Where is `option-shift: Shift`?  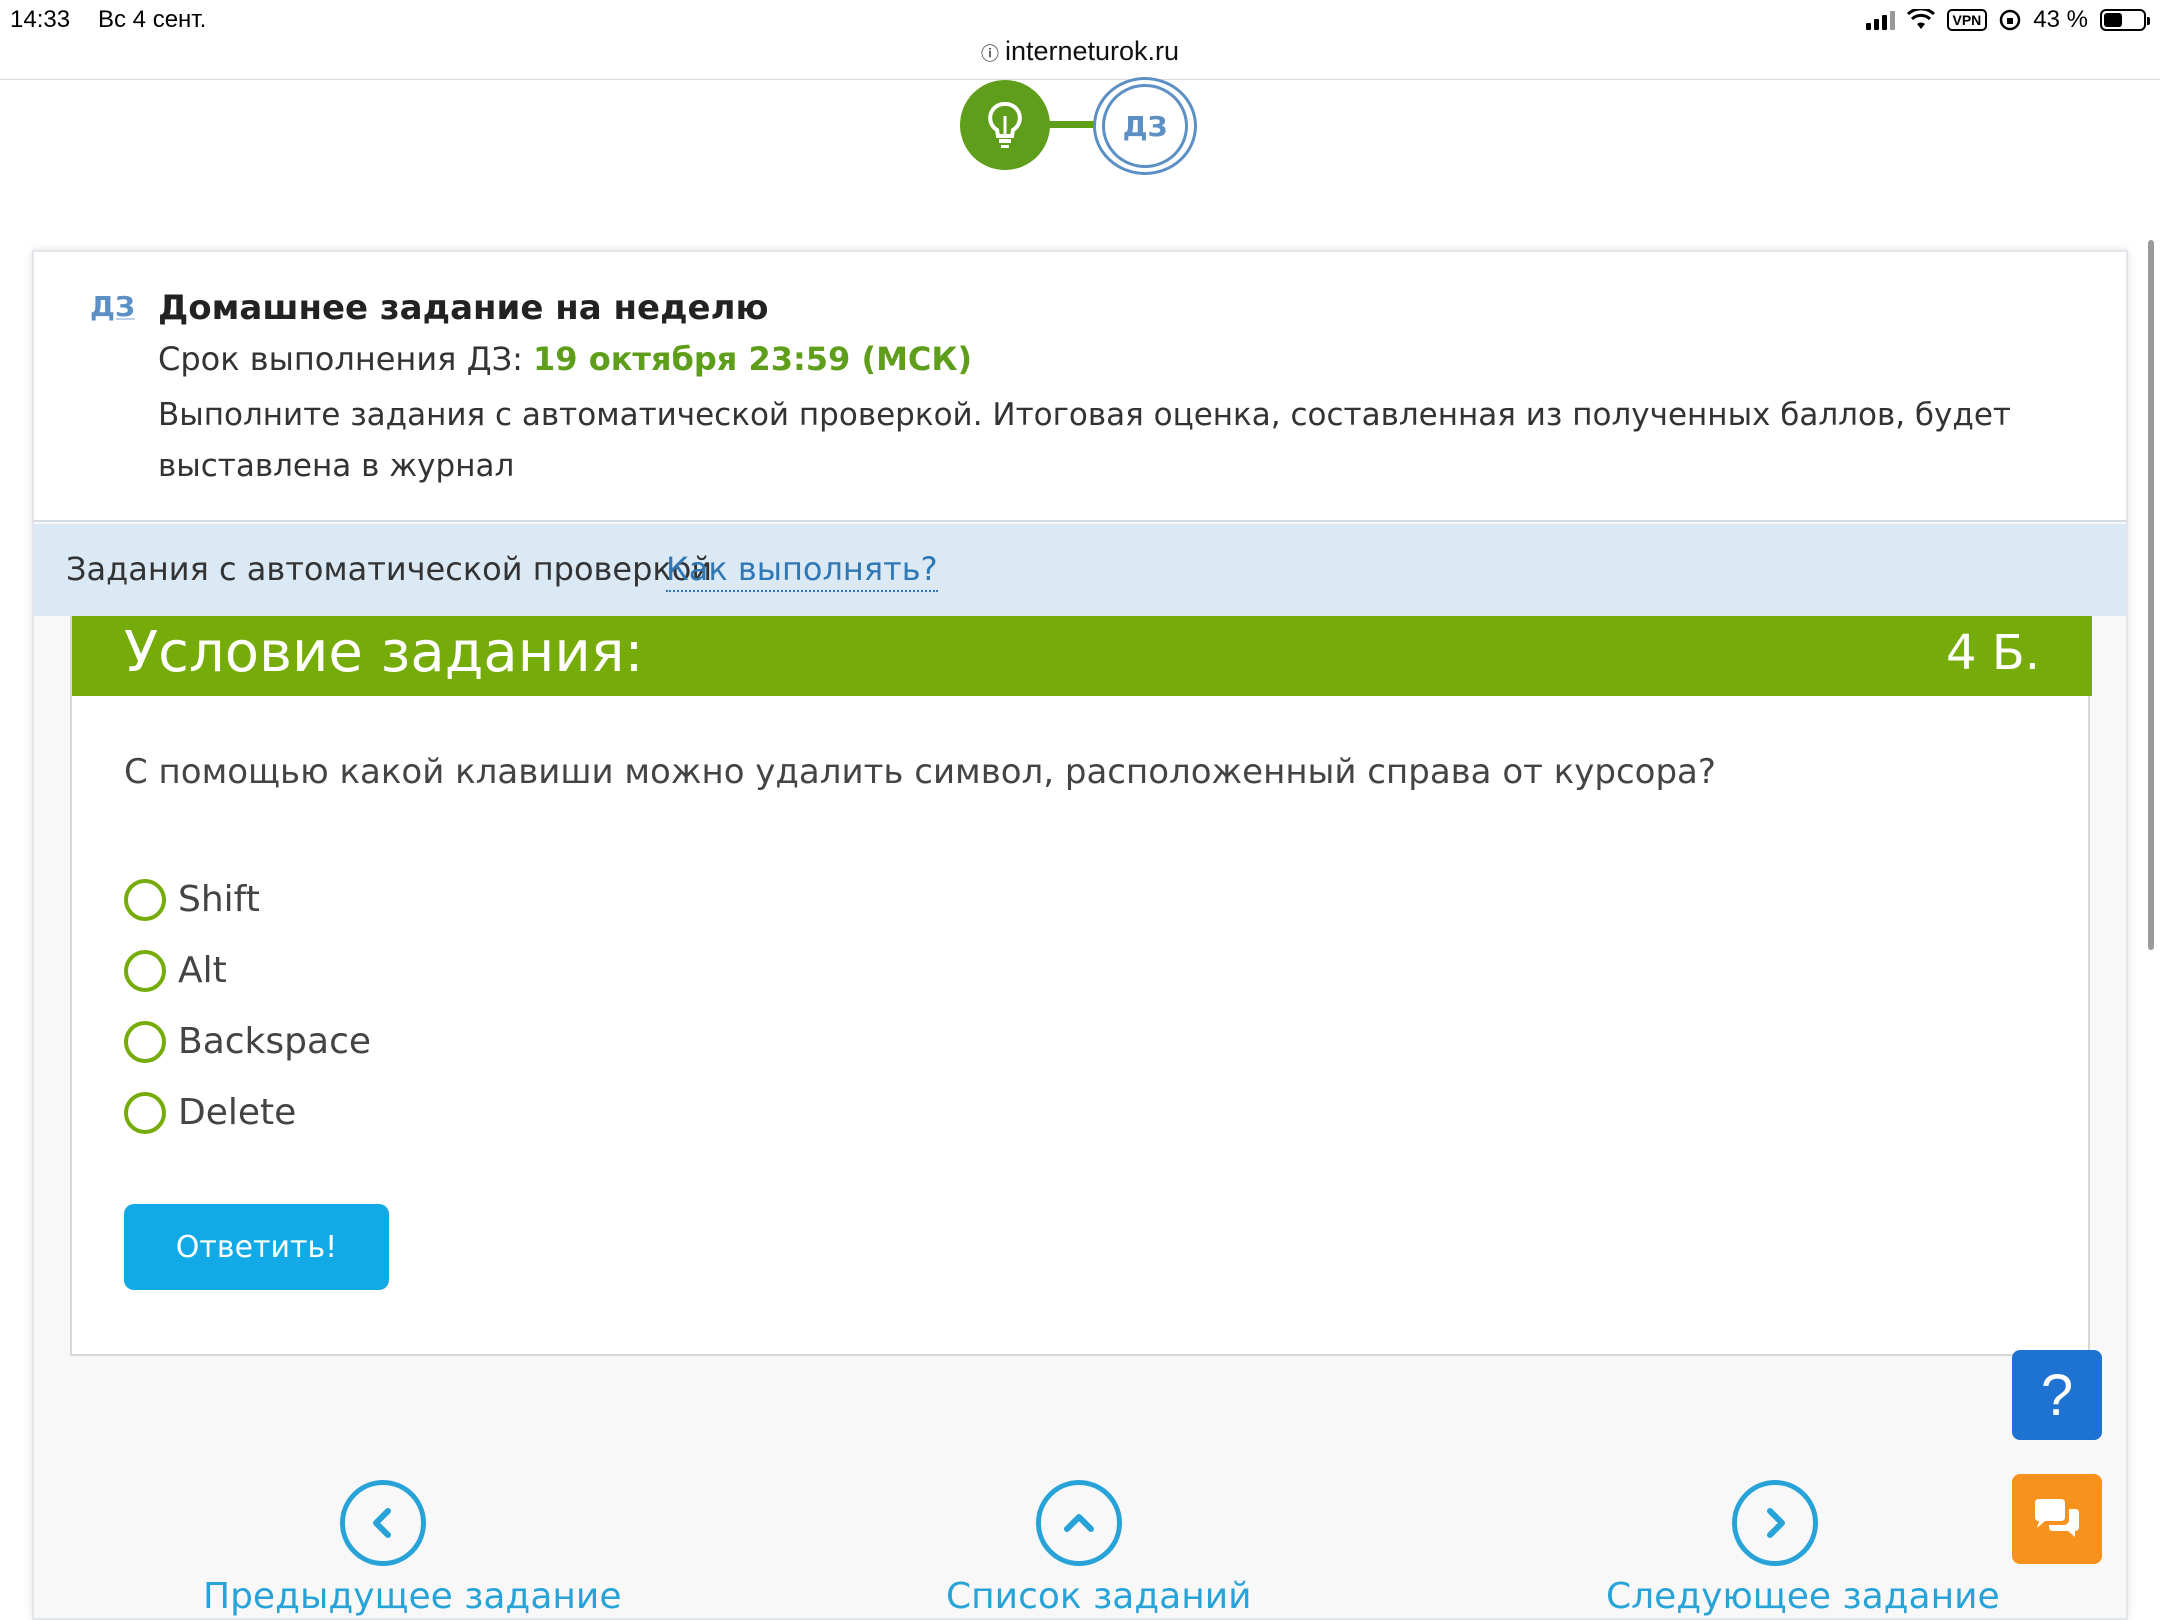
option-shift: Shift is located at coordinates (247, 899).